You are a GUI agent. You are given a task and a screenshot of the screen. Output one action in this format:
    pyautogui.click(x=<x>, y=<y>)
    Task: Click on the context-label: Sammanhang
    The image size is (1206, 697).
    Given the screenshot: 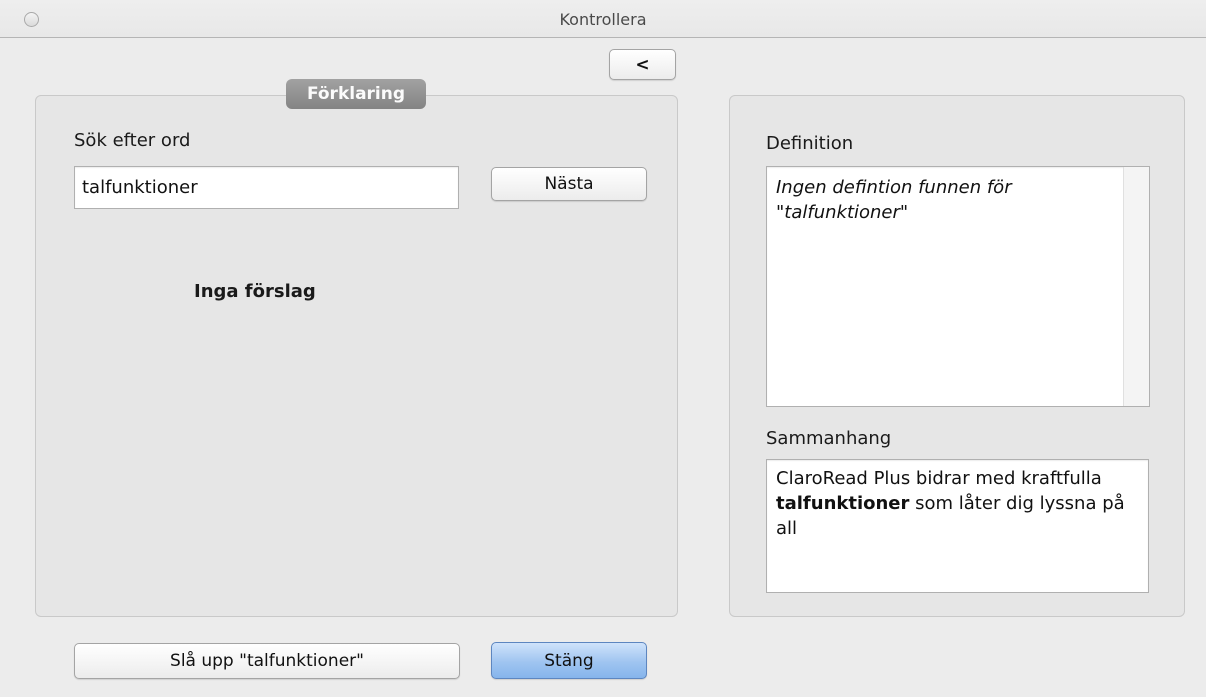 What is the action you would take?
    pyautogui.click(x=829, y=438)
    